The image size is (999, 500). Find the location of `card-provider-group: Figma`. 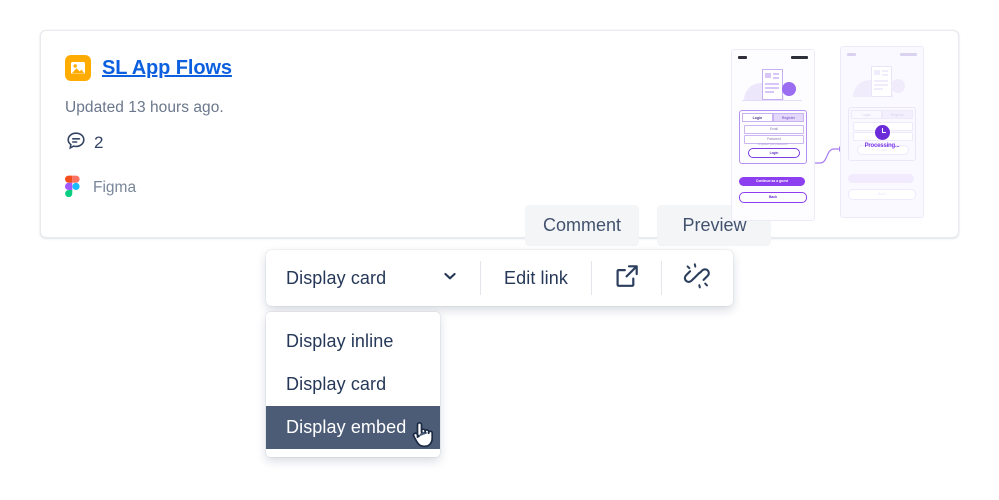

card-provider-group: Figma is located at coordinates (386, 188).